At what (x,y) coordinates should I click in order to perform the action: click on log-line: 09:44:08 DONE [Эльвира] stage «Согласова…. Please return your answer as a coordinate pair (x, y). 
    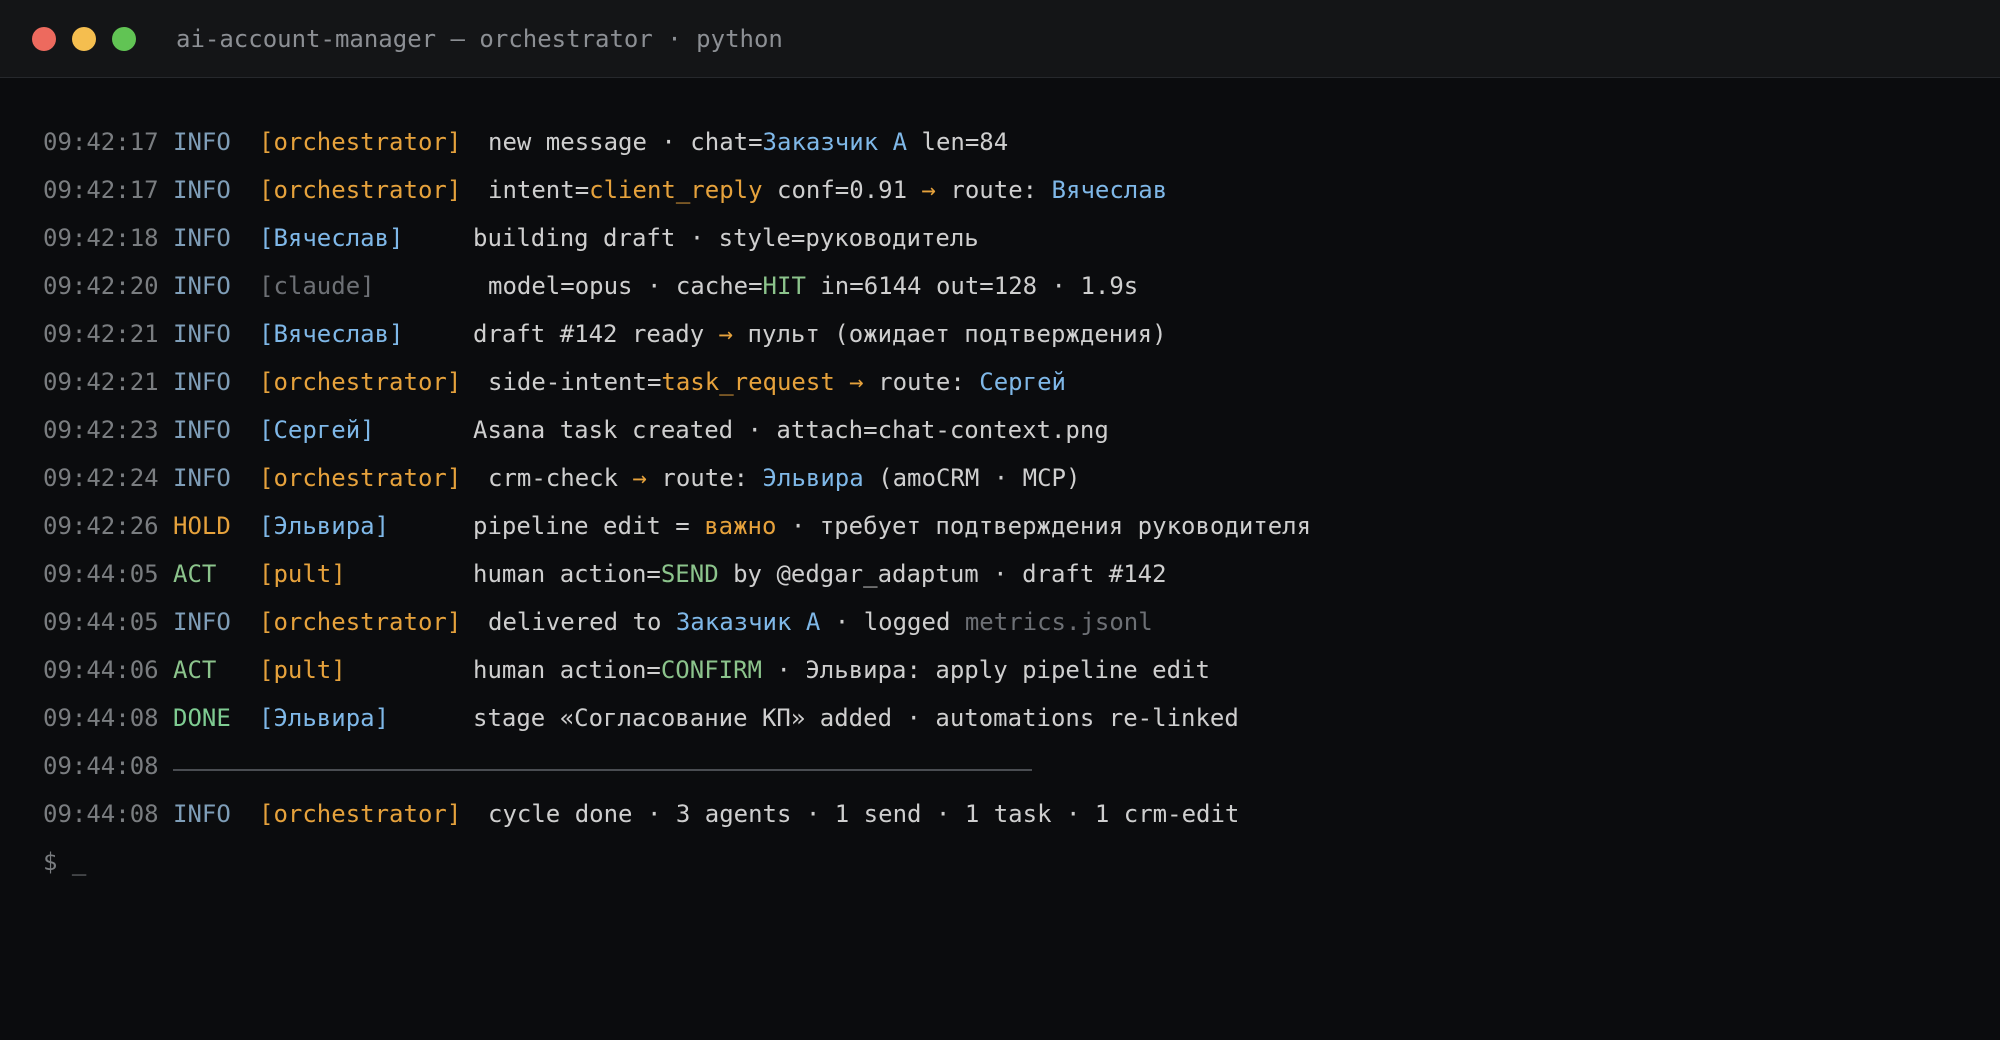
    Looking at the image, I should click on (1008, 723).